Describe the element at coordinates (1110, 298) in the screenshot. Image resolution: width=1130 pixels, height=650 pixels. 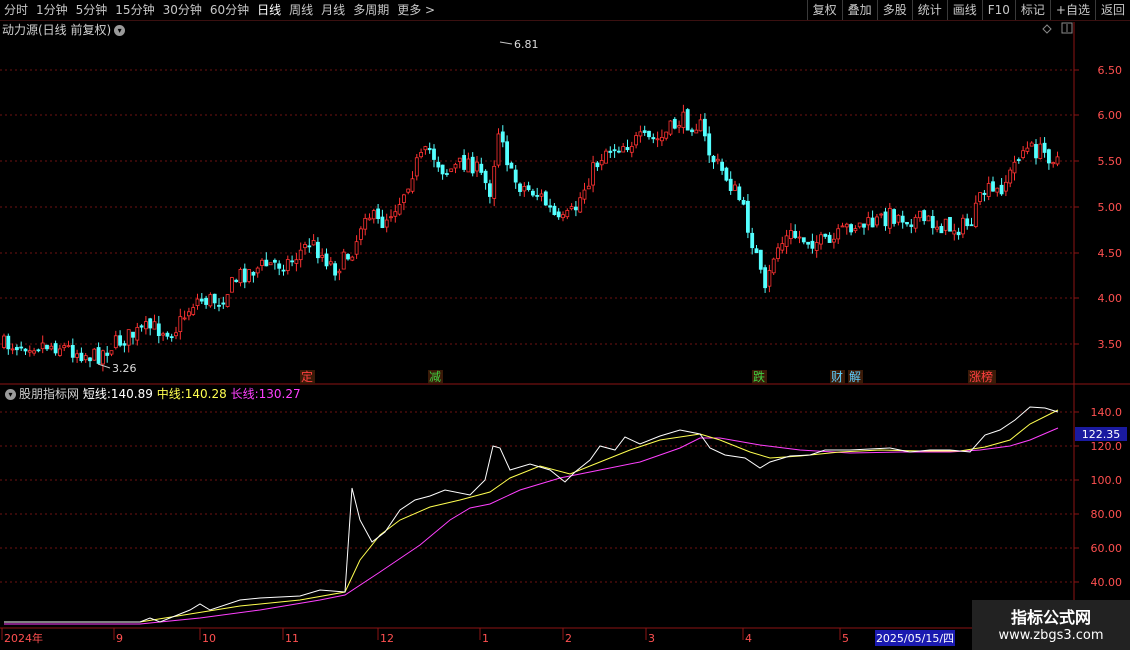
I see `price-axis-label: 4.00` at that location.